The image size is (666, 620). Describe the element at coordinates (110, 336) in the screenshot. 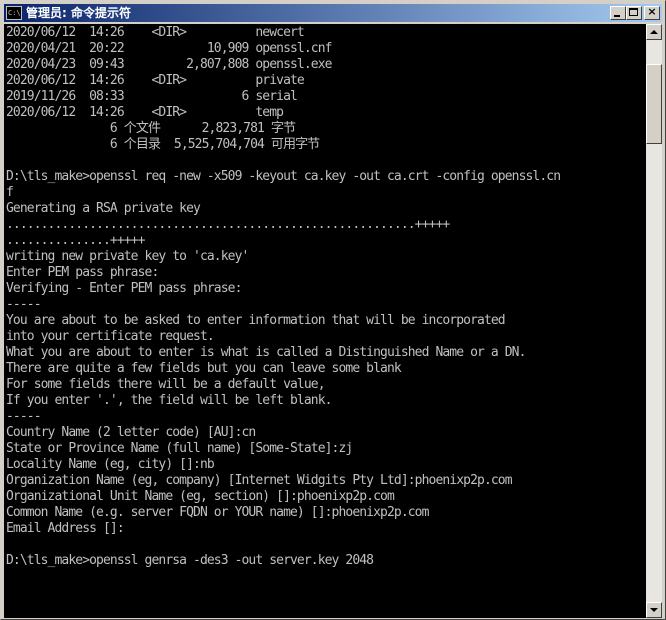

I see `console-line: into your certificate request.` at that location.